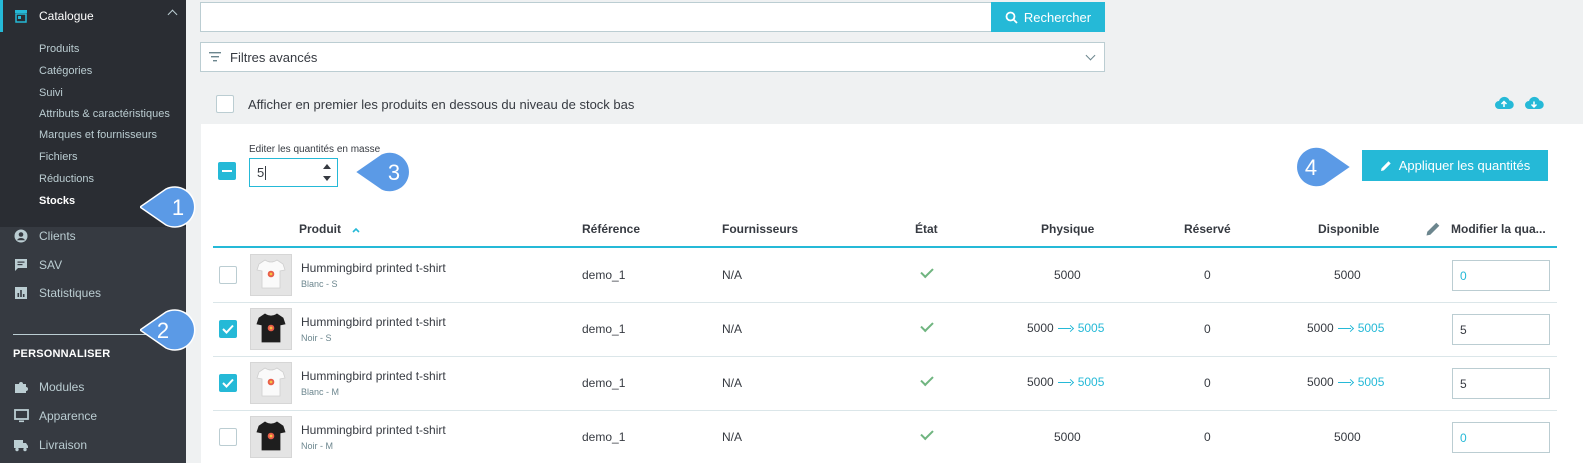  Describe the element at coordinates (93, 16) in the screenshot. I see `sidebar-item-catalogue: Catalogue` at that location.